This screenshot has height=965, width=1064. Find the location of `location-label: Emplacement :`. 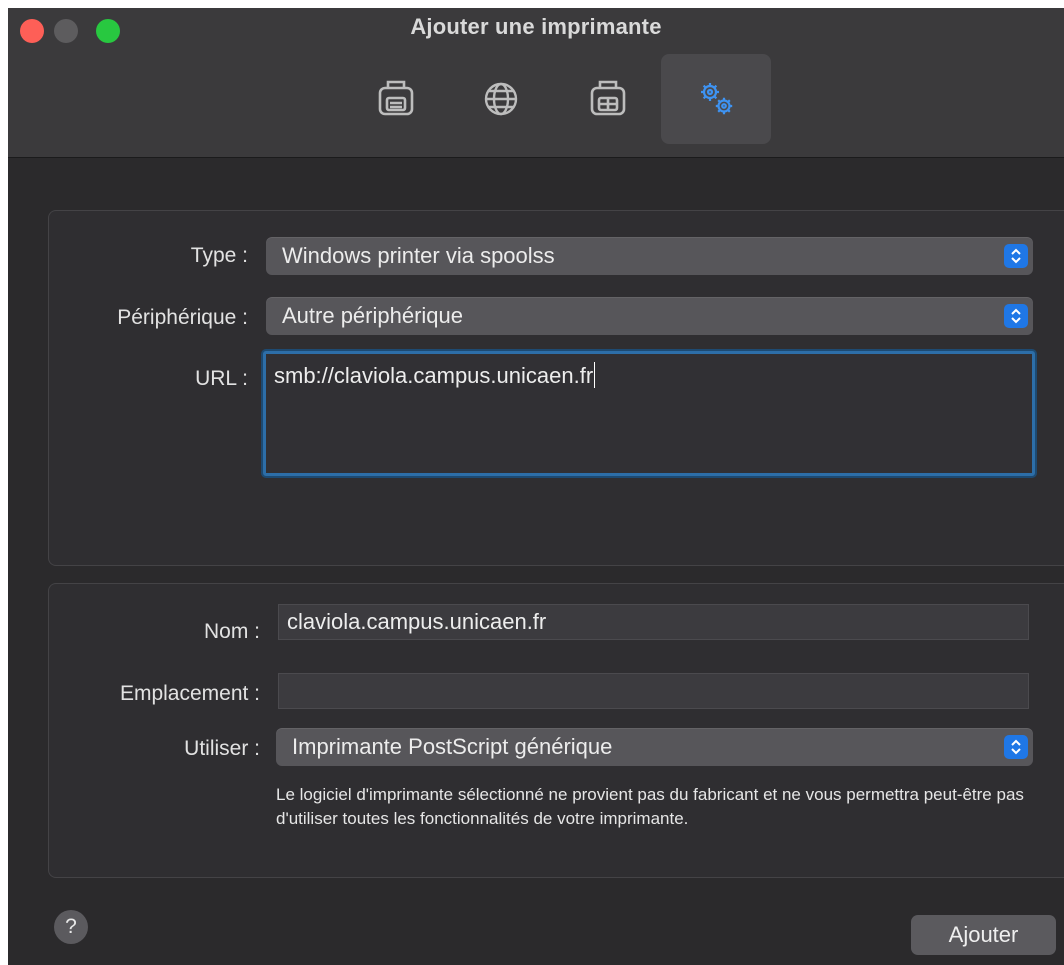

location-label: Emplacement : is located at coordinates (189, 693).